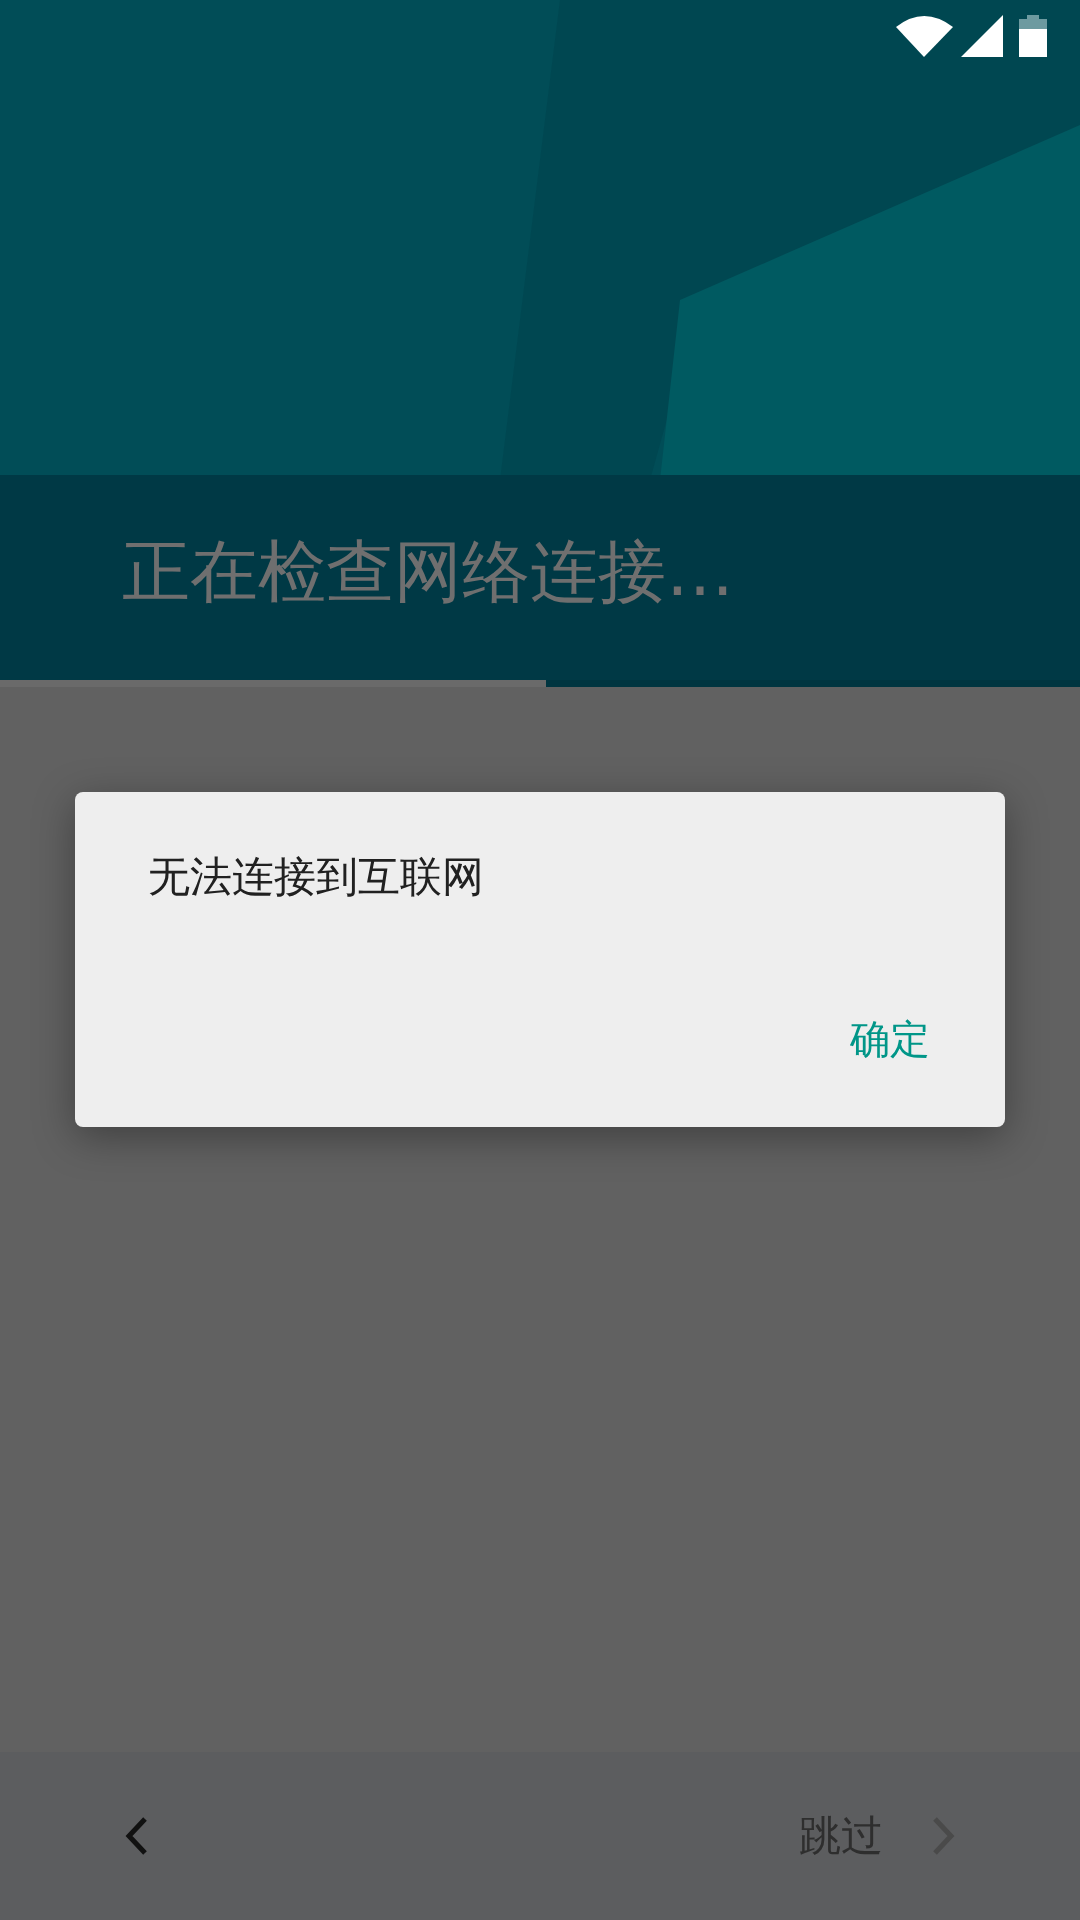 The image size is (1080, 1920). What do you see at coordinates (1033, 36) in the screenshot?
I see `battery-icon` at bounding box center [1033, 36].